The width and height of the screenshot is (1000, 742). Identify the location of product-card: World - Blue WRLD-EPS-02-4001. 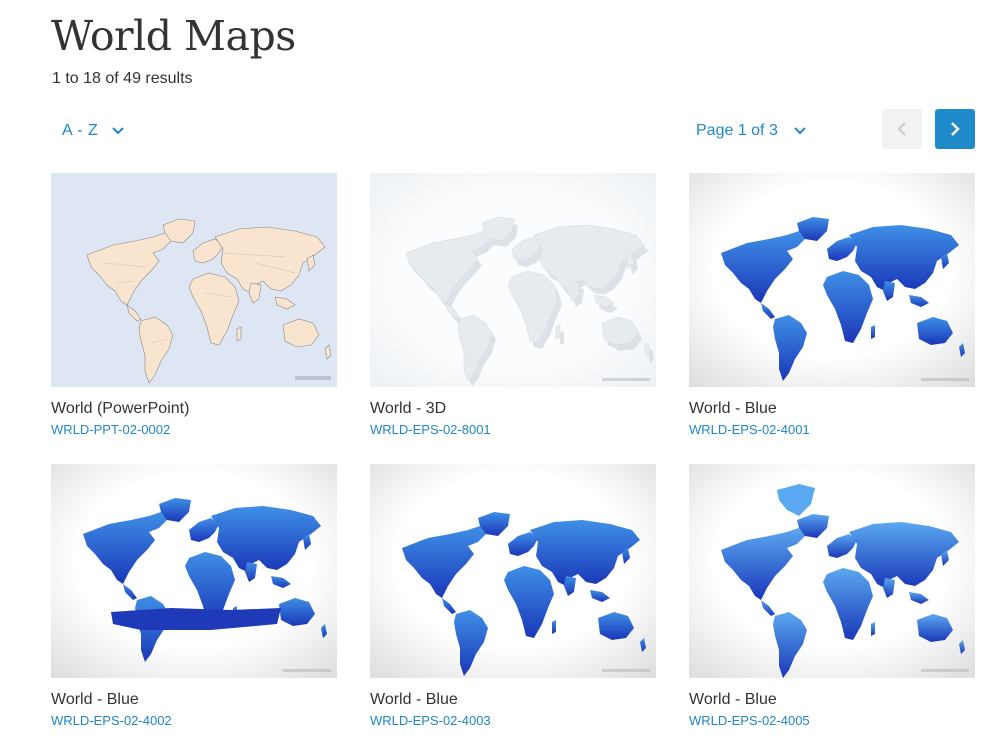
(832, 305).